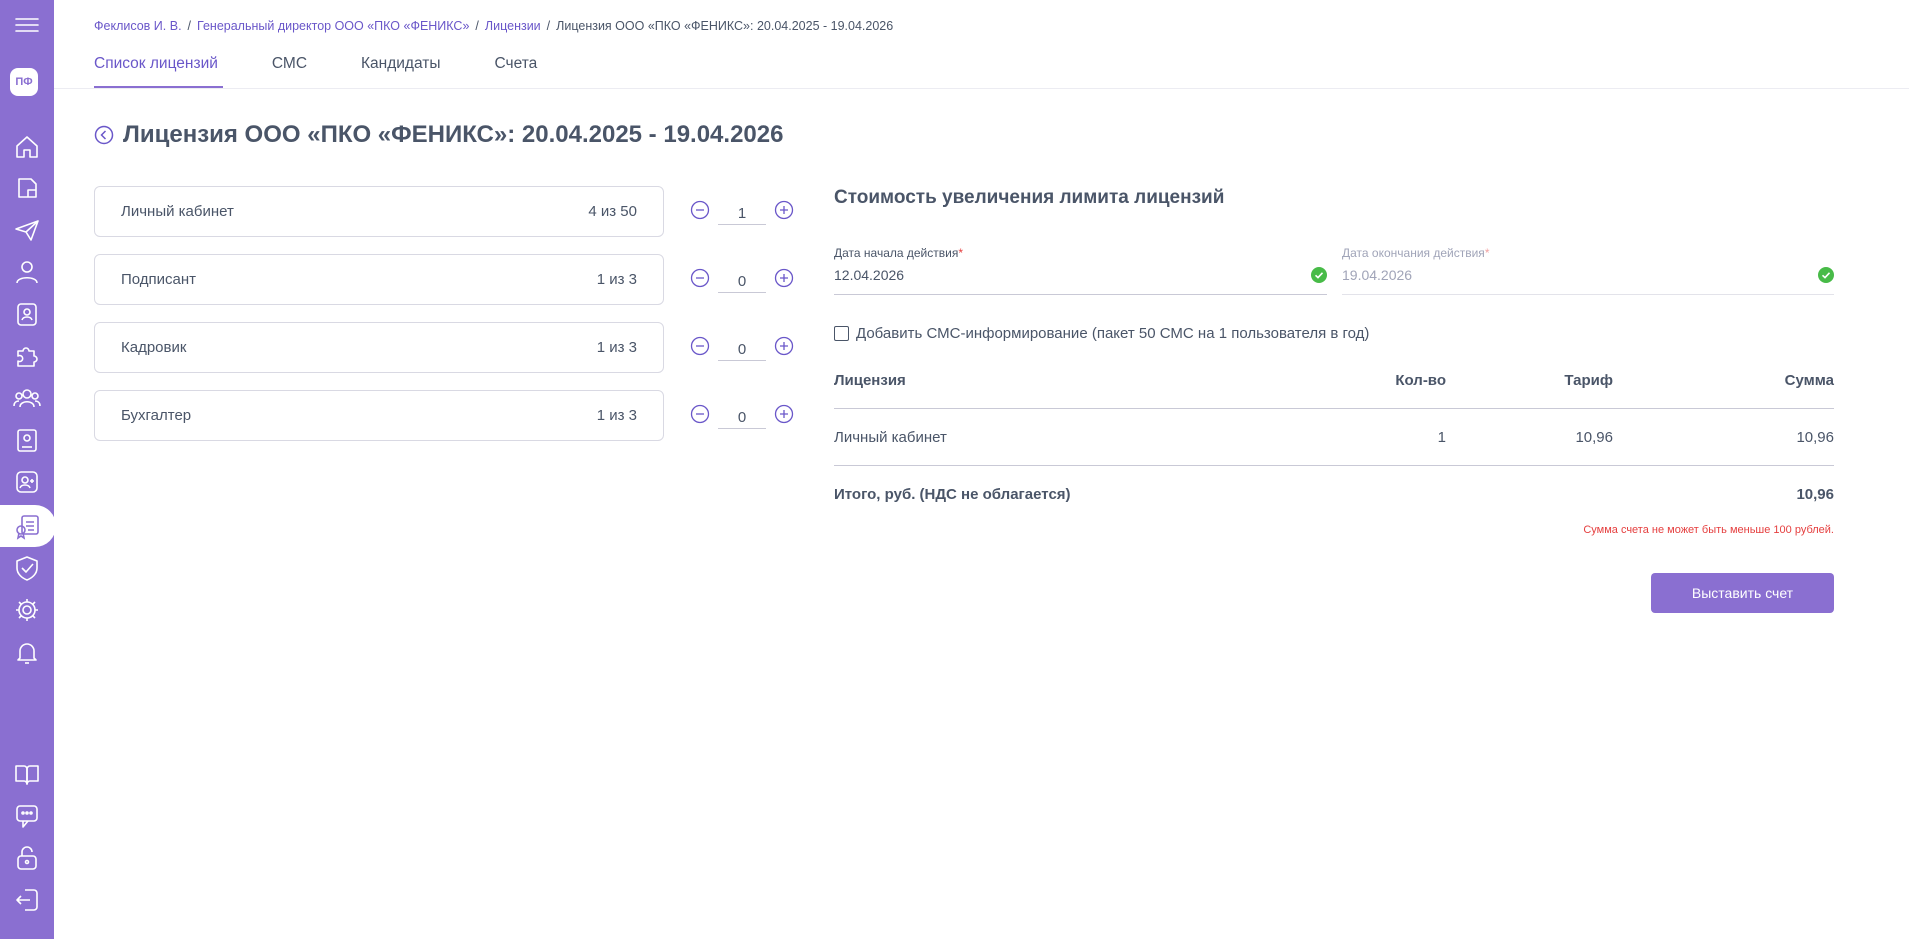 The width and height of the screenshot is (1909, 939). Describe the element at coordinates (1742, 593) in the screenshot. I see `issue-invoice-button: Выставить счет` at that location.